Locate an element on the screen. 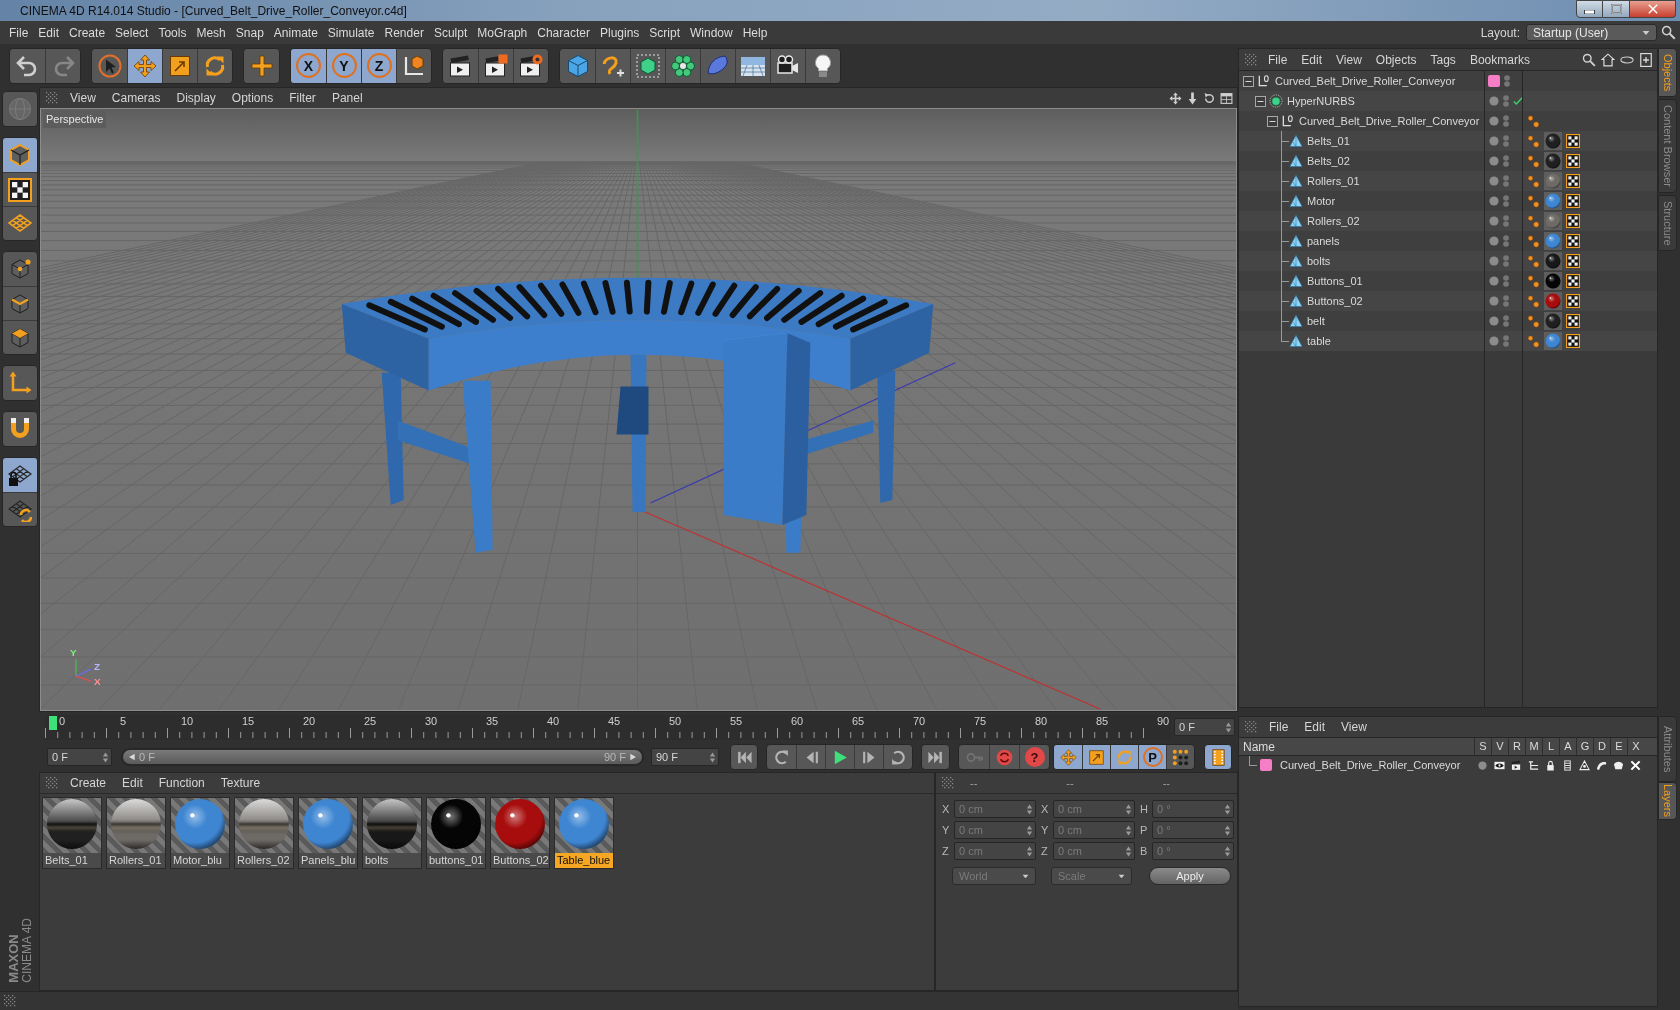  timeline-ruler: 0 5 10 15 20 25 30 35 40 45 50 55 60 65 70 75 80 85 90 is located at coordinates (608, 727).